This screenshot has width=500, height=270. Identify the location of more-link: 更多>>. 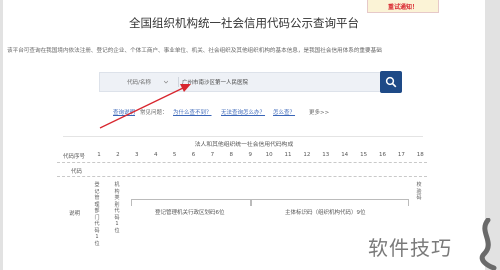
(319, 112).